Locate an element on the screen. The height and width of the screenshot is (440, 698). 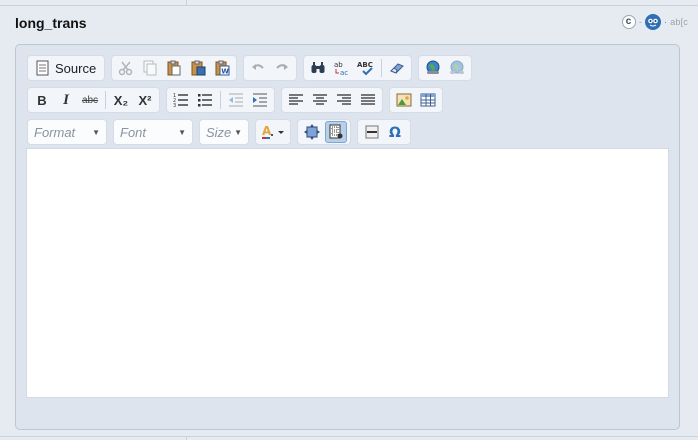
color-group: A is located at coordinates (273, 132).